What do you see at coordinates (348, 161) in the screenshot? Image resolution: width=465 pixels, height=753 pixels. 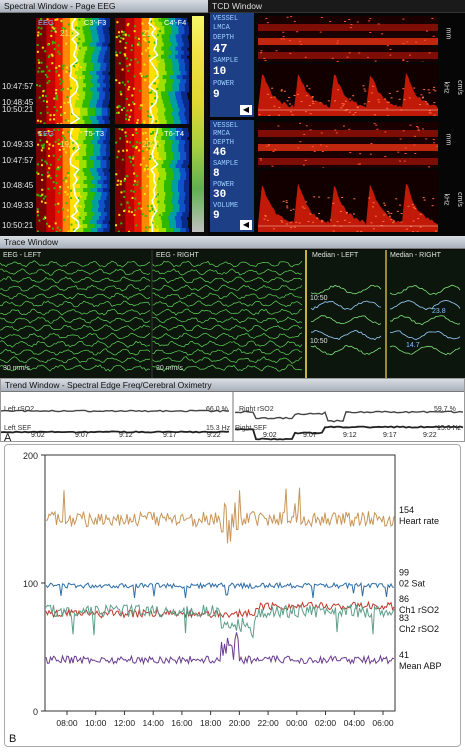 I see `mmode-band` at bounding box center [348, 161].